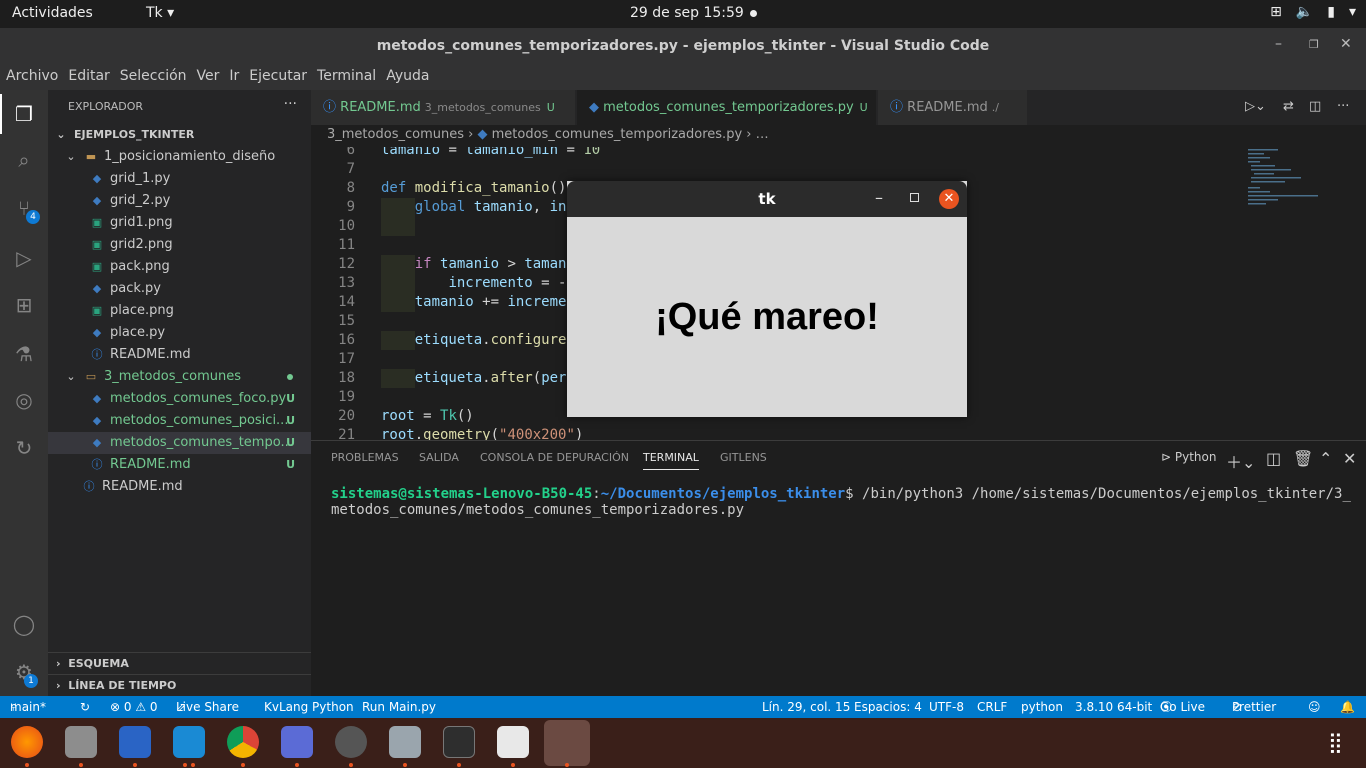  Describe the element at coordinates (1042, 707) in the screenshot. I see `language-mode: python` at that location.